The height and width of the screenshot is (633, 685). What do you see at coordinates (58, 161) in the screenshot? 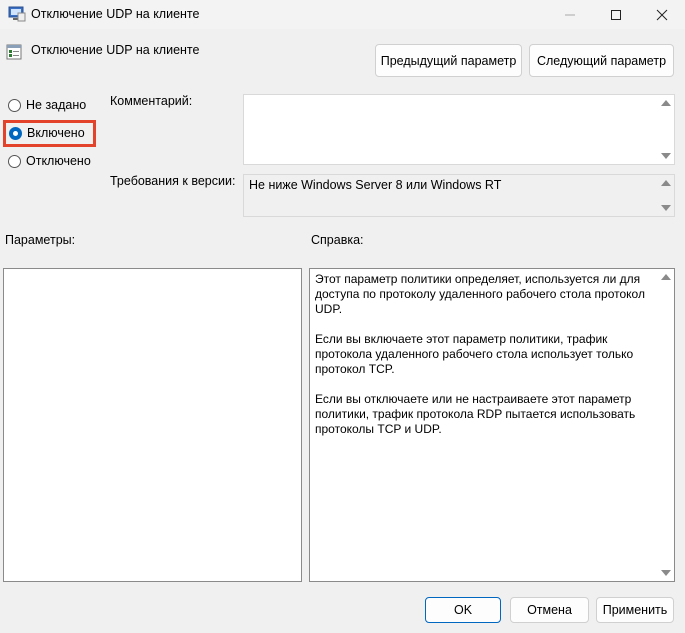
I see `radio-label: Отключено` at bounding box center [58, 161].